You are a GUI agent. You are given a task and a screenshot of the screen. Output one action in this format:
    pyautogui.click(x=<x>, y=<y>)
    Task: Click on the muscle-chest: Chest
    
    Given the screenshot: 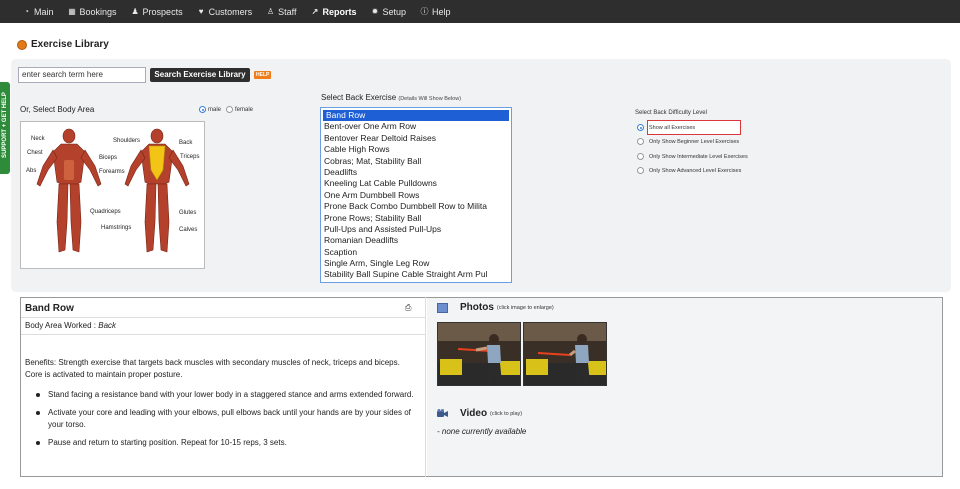 What is the action you would take?
    pyautogui.click(x=35, y=153)
    